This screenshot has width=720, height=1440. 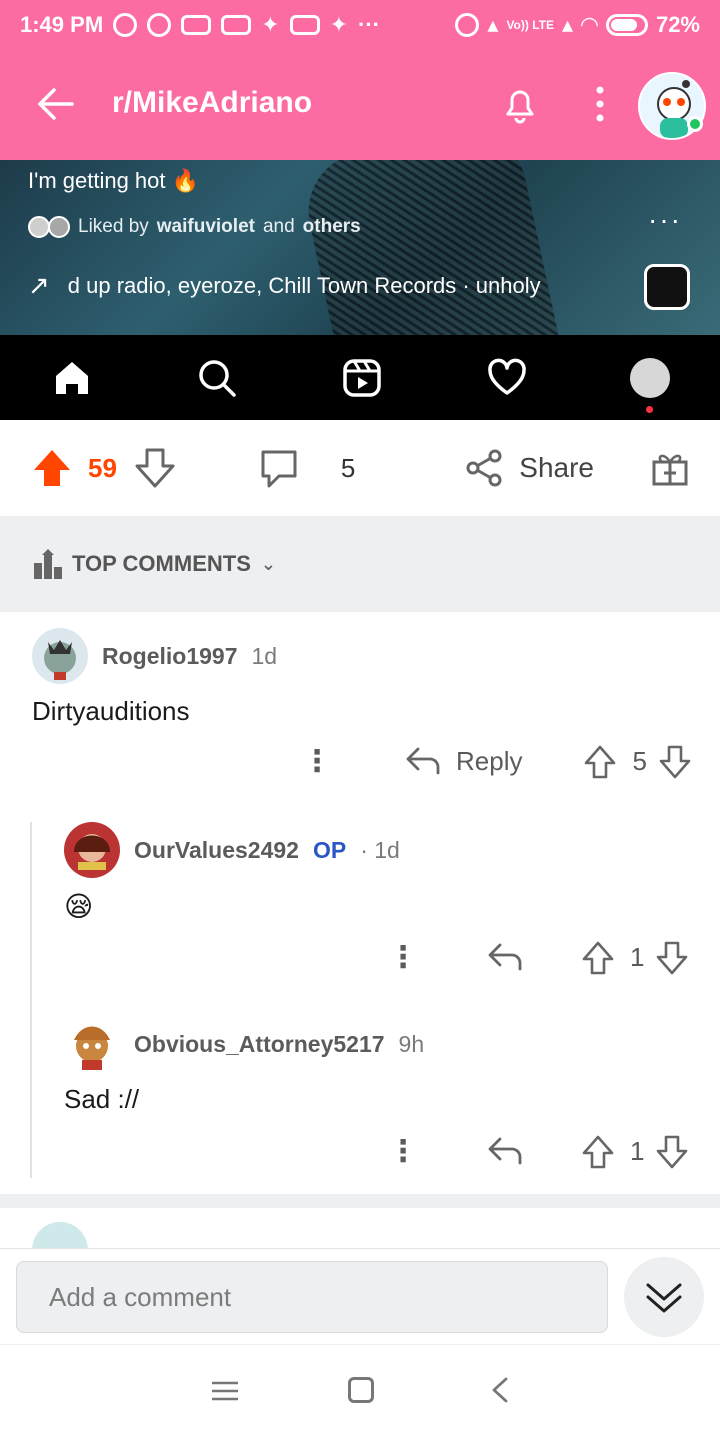 What do you see at coordinates (360, 468) in the screenshot?
I see `post-action-bar: 59 5 Share` at bounding box center [360, 468].